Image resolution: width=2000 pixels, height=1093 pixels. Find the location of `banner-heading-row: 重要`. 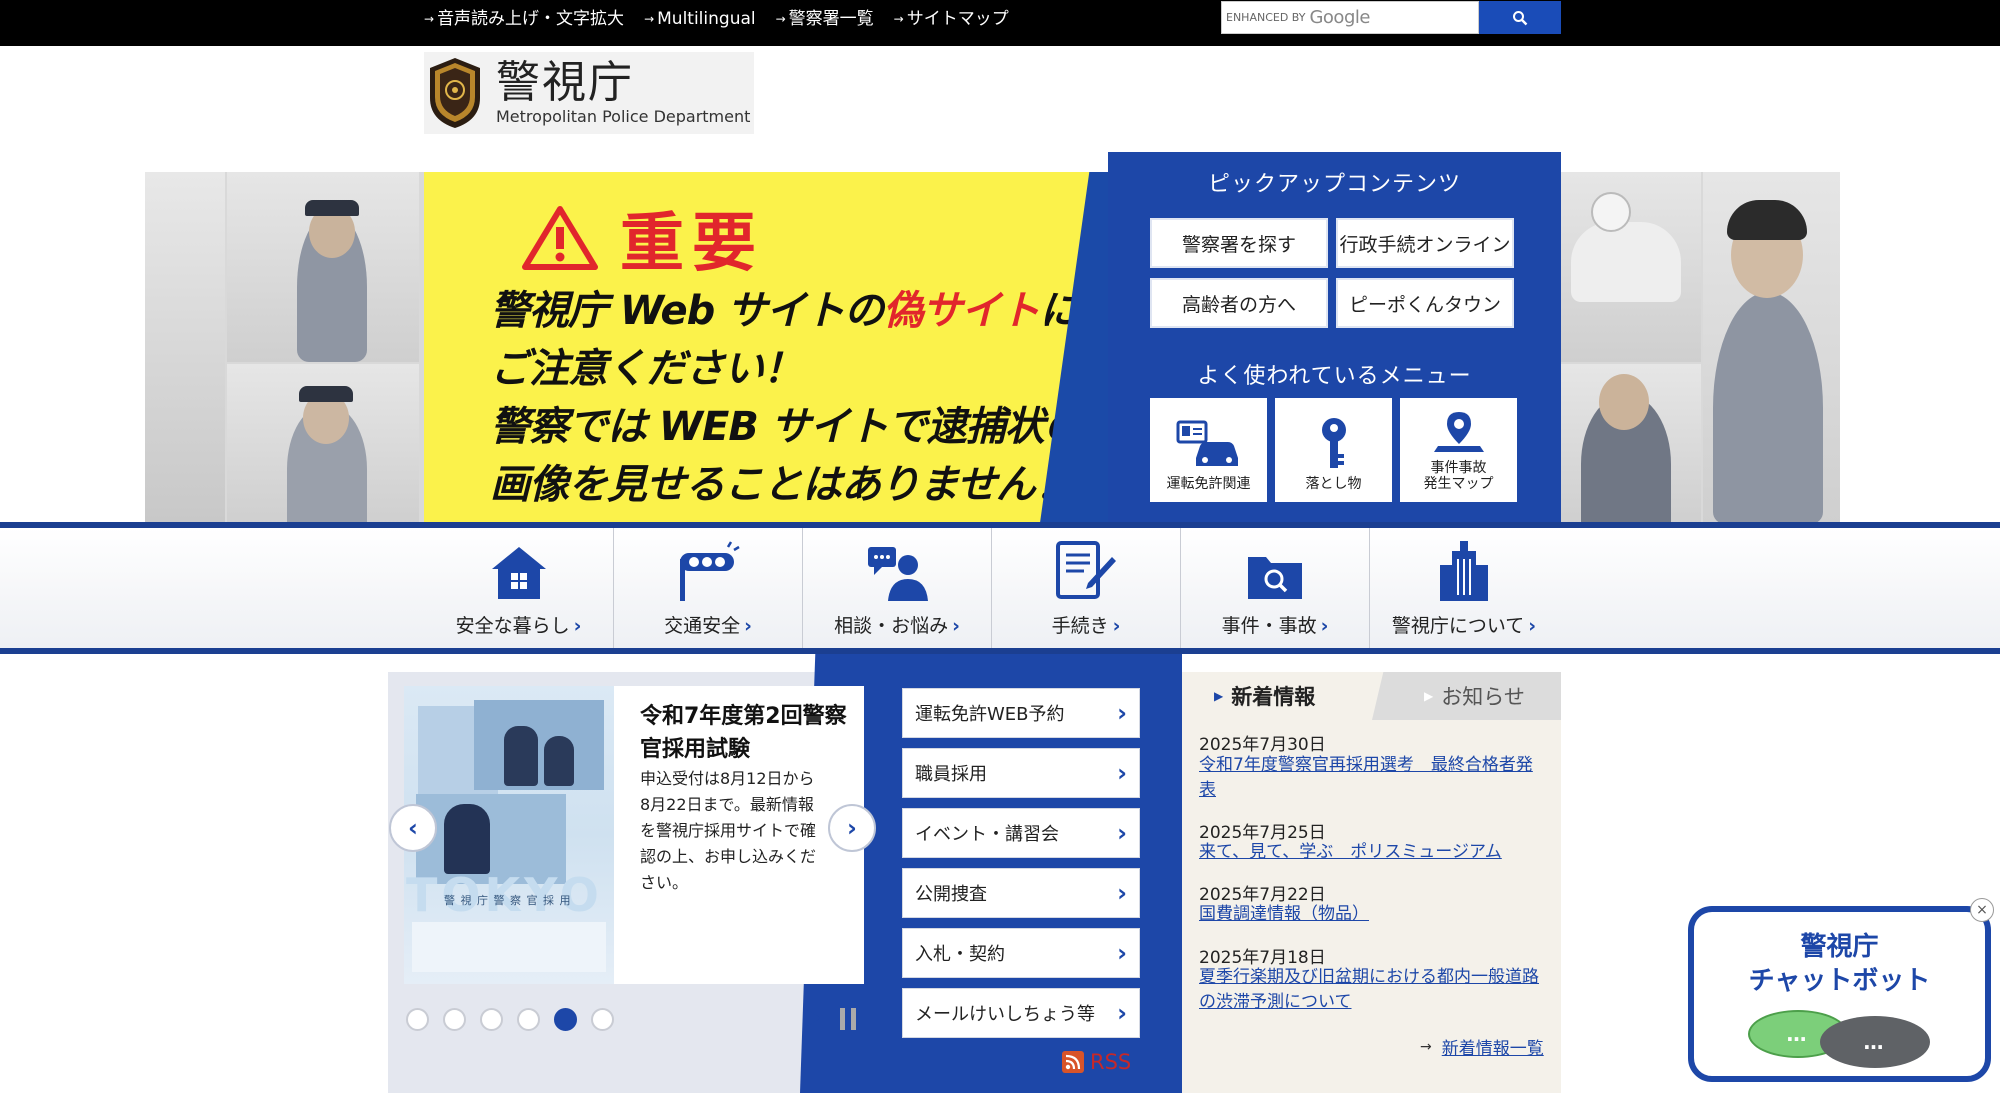

banner-heading-row: 重要 is located at coordinates (643, 238).